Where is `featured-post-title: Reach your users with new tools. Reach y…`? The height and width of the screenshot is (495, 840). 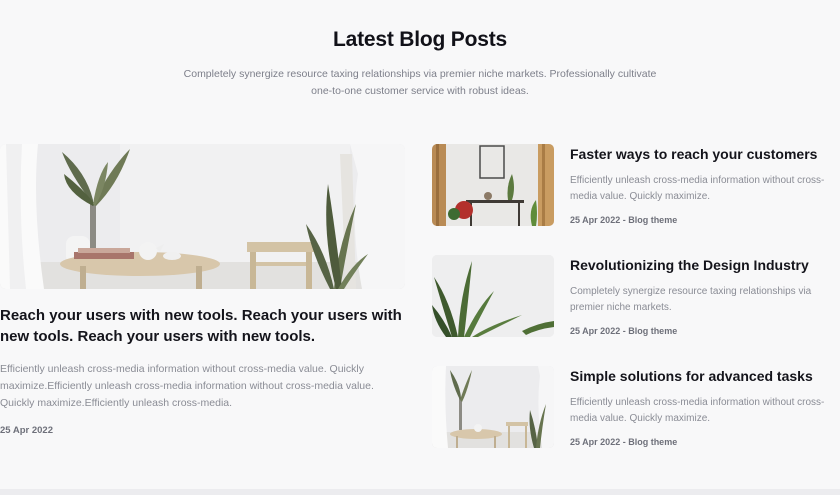 featured-post-title: Reach your users with new tools. Reach y… is located at coordinates (203, 326).